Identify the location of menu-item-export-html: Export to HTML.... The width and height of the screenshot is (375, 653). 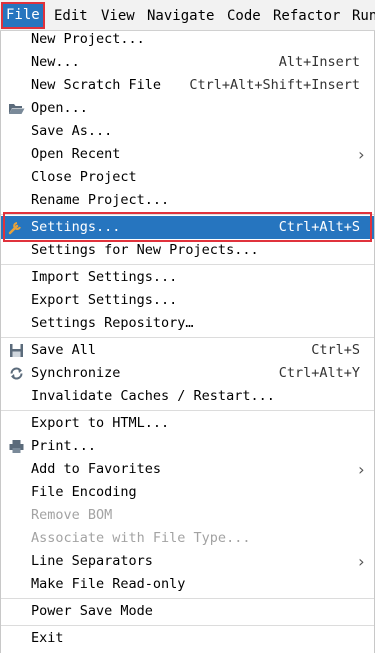
(187, 423).